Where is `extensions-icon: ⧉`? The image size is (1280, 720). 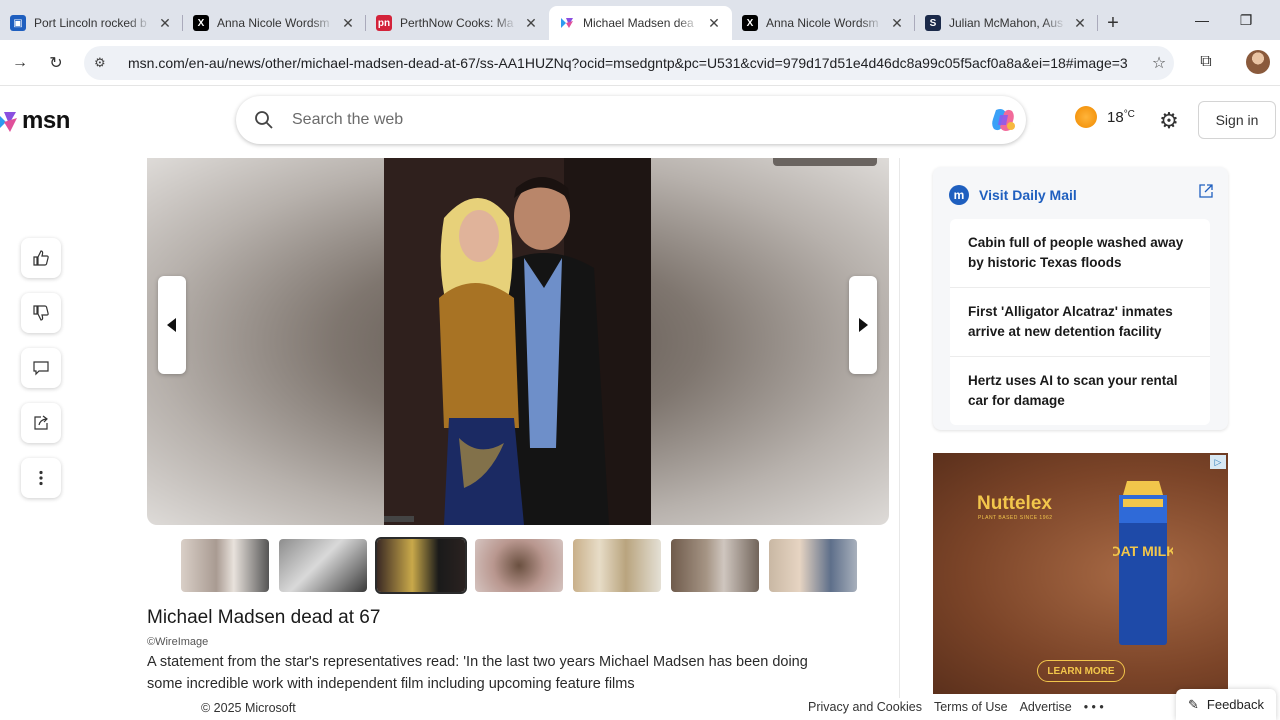
extensions-icon: ⧉ is located at coordinates (1206, 62).